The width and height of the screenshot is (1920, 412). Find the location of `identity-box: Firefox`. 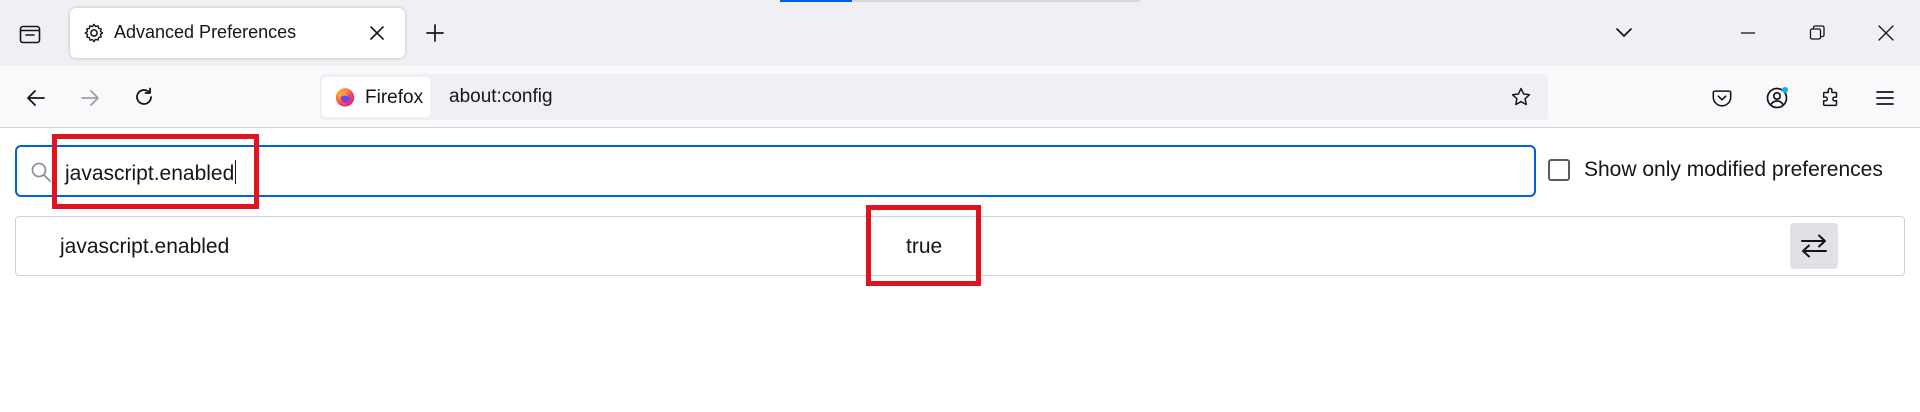

identity-box: Firefox is located at coordinates (376, 97).